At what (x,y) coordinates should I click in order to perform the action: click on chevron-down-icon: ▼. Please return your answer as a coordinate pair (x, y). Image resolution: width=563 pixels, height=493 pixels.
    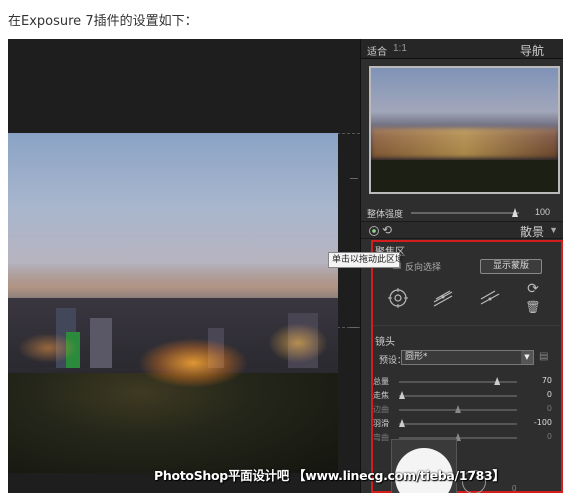
    Looking at the image, I should click on (527, 357).